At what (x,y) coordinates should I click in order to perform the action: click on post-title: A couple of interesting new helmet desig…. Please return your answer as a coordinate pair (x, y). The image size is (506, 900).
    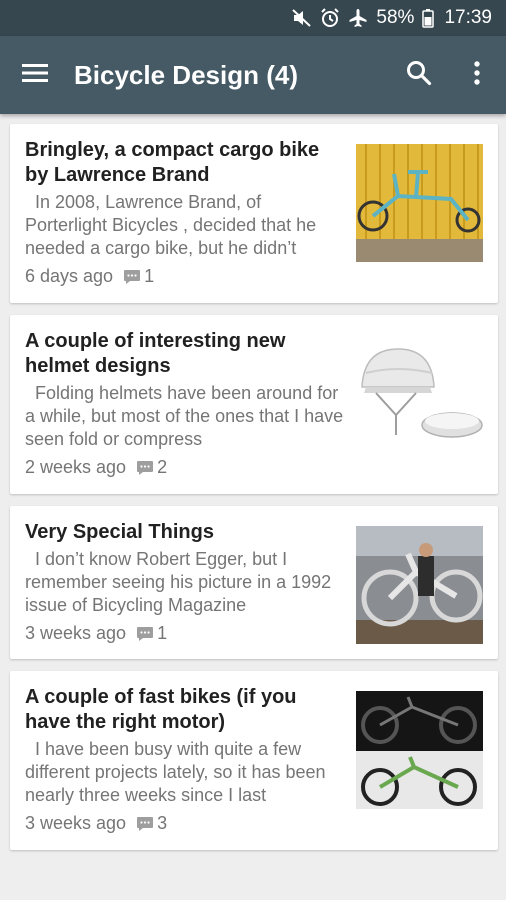
    Looking at the image, I should click on (155, 353).